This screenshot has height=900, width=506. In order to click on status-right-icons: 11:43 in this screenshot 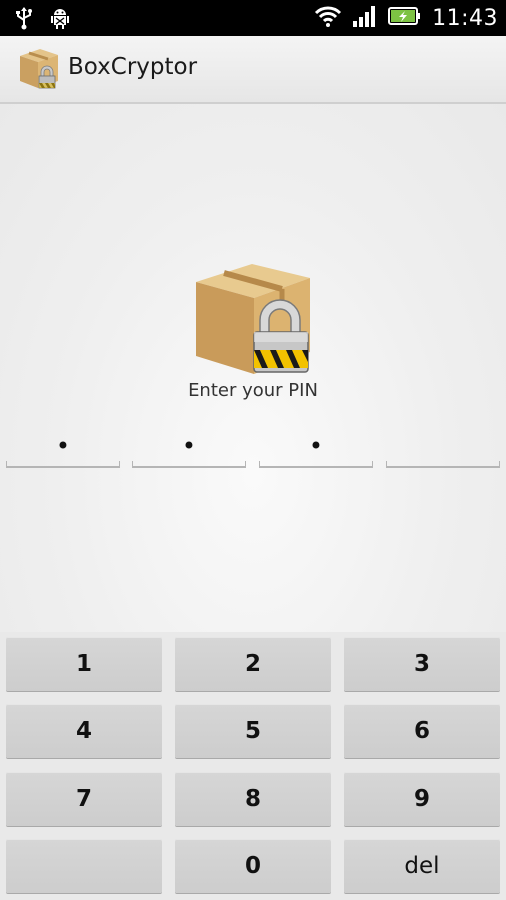, I will do `click(406, 18)`.